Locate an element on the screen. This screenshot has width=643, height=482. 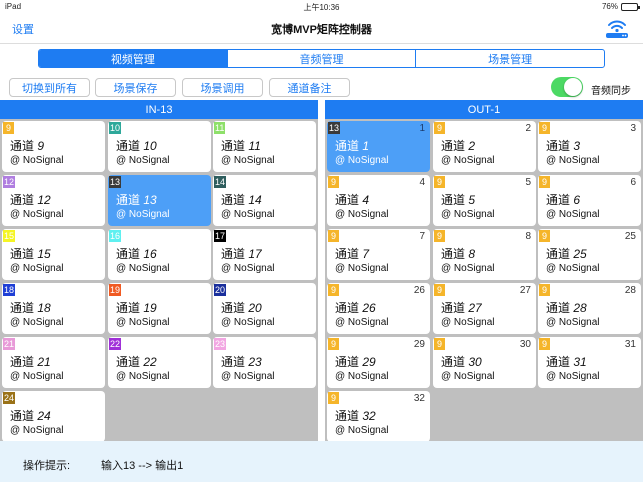
channel-number: 27 is located at coordinates (475, 308).